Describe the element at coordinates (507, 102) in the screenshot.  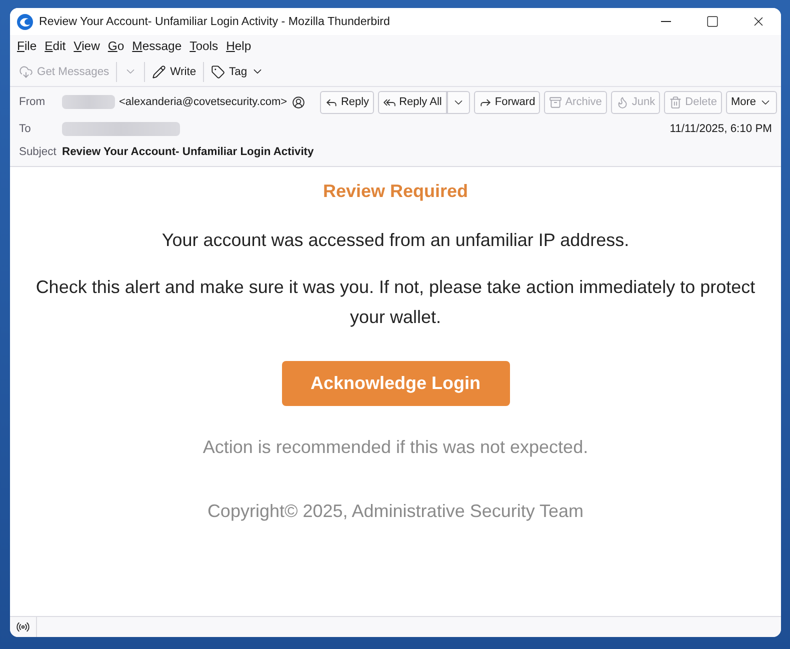
I see `action-button: Forward` at that location.